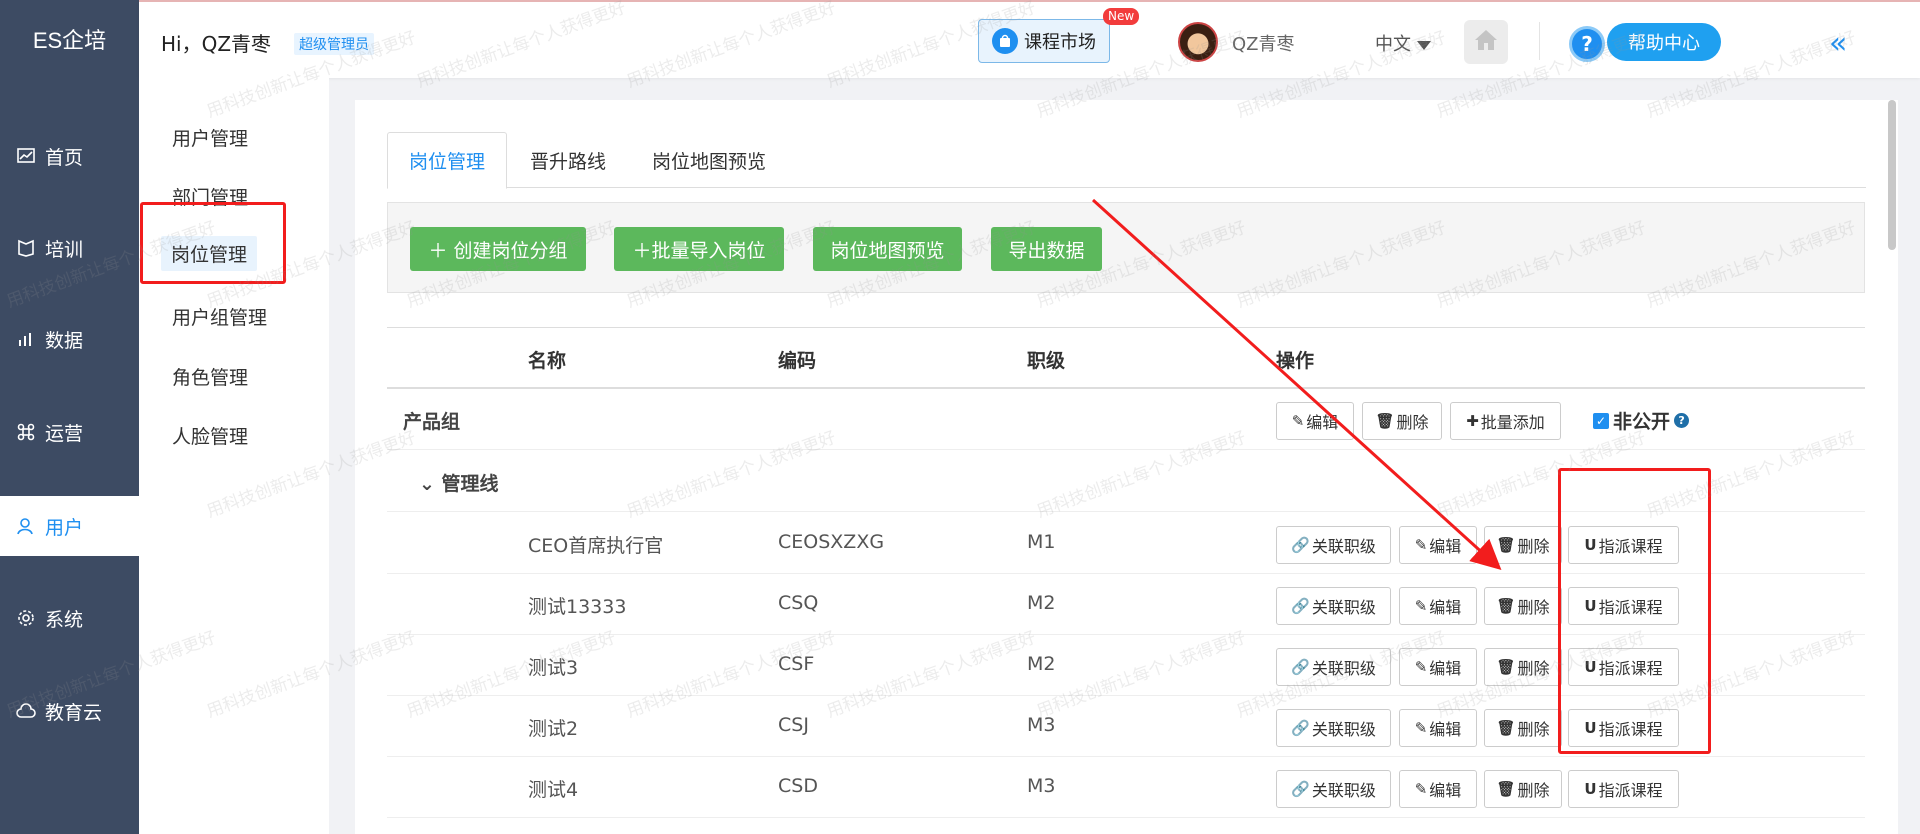  I want to click on brand-logo: ES企培, so click(69, 40).